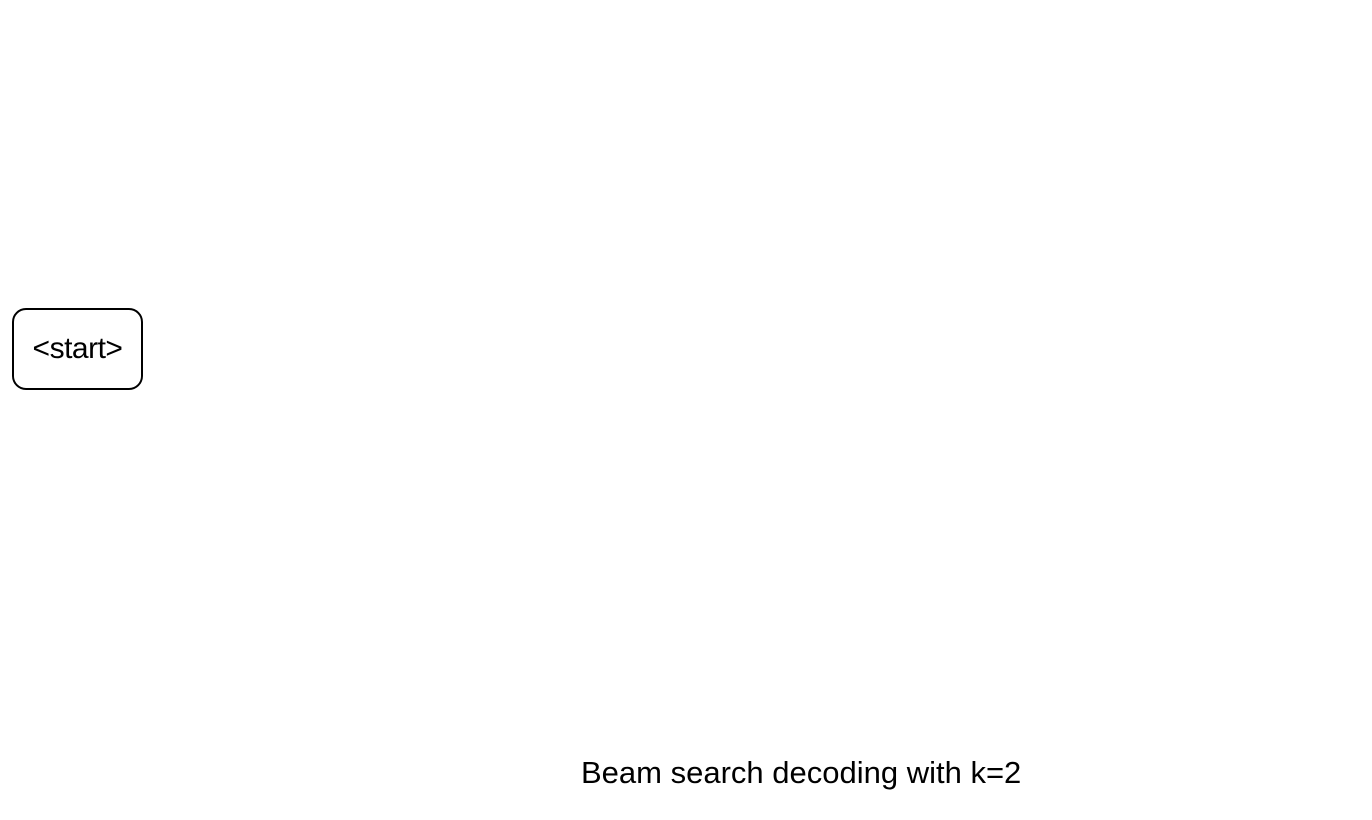 This screenshot has width=1372, height=820. I want to click on start-node: <start>, so click(77, 349).